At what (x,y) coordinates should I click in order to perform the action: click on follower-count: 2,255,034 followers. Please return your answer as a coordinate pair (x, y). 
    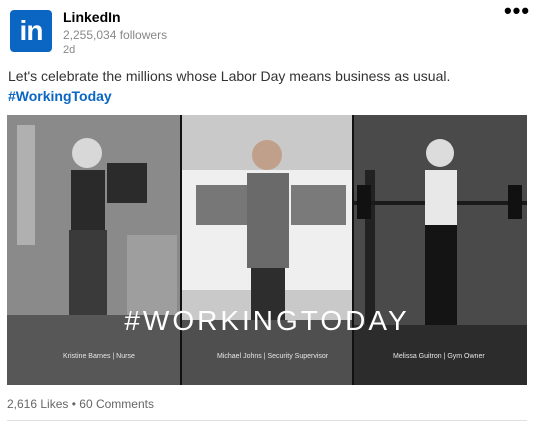
    Looking at the image, I should click on (115, 35).